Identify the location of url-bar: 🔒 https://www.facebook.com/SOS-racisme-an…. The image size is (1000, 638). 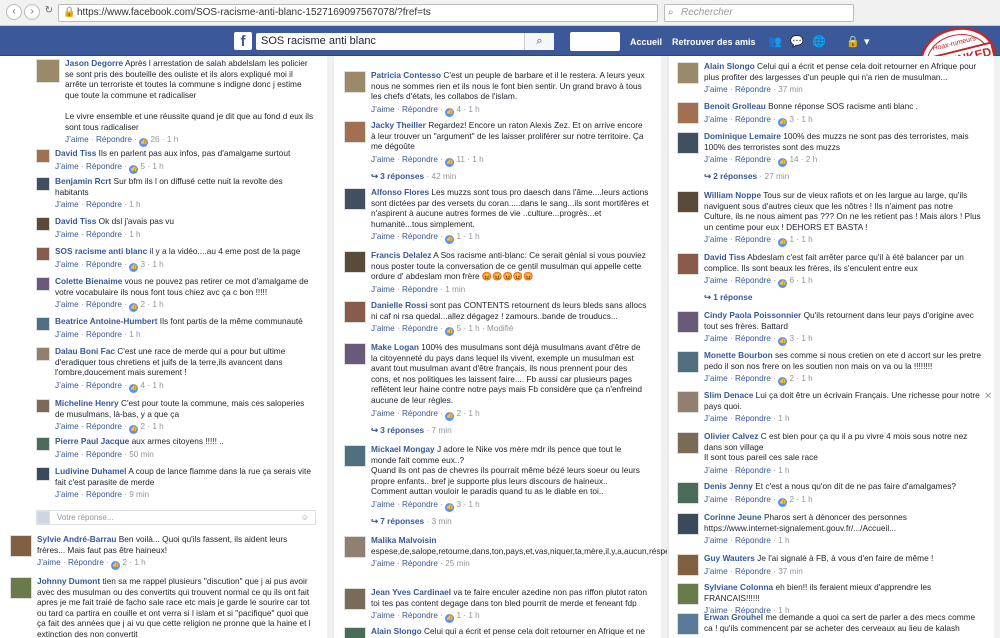
(358, 13).